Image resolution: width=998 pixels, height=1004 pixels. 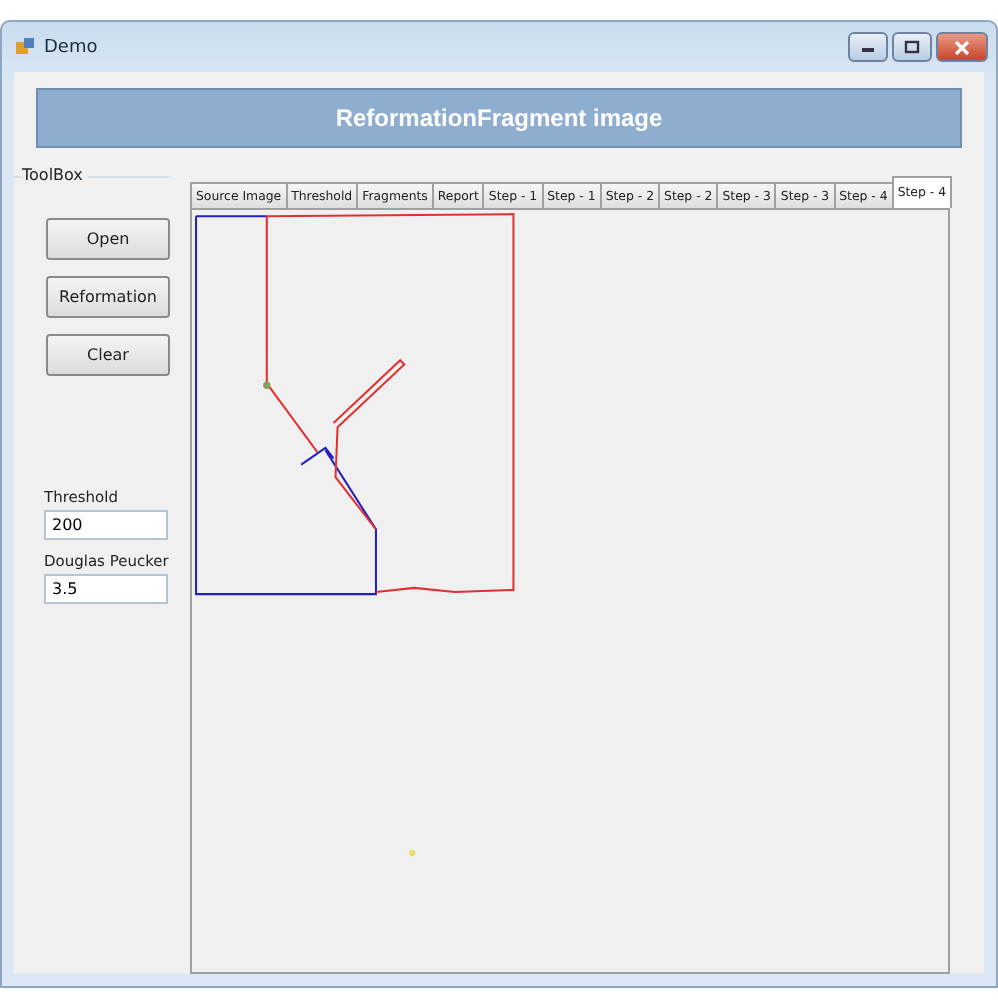 I want to click on maximize-icon, so click(x=912, y=47).